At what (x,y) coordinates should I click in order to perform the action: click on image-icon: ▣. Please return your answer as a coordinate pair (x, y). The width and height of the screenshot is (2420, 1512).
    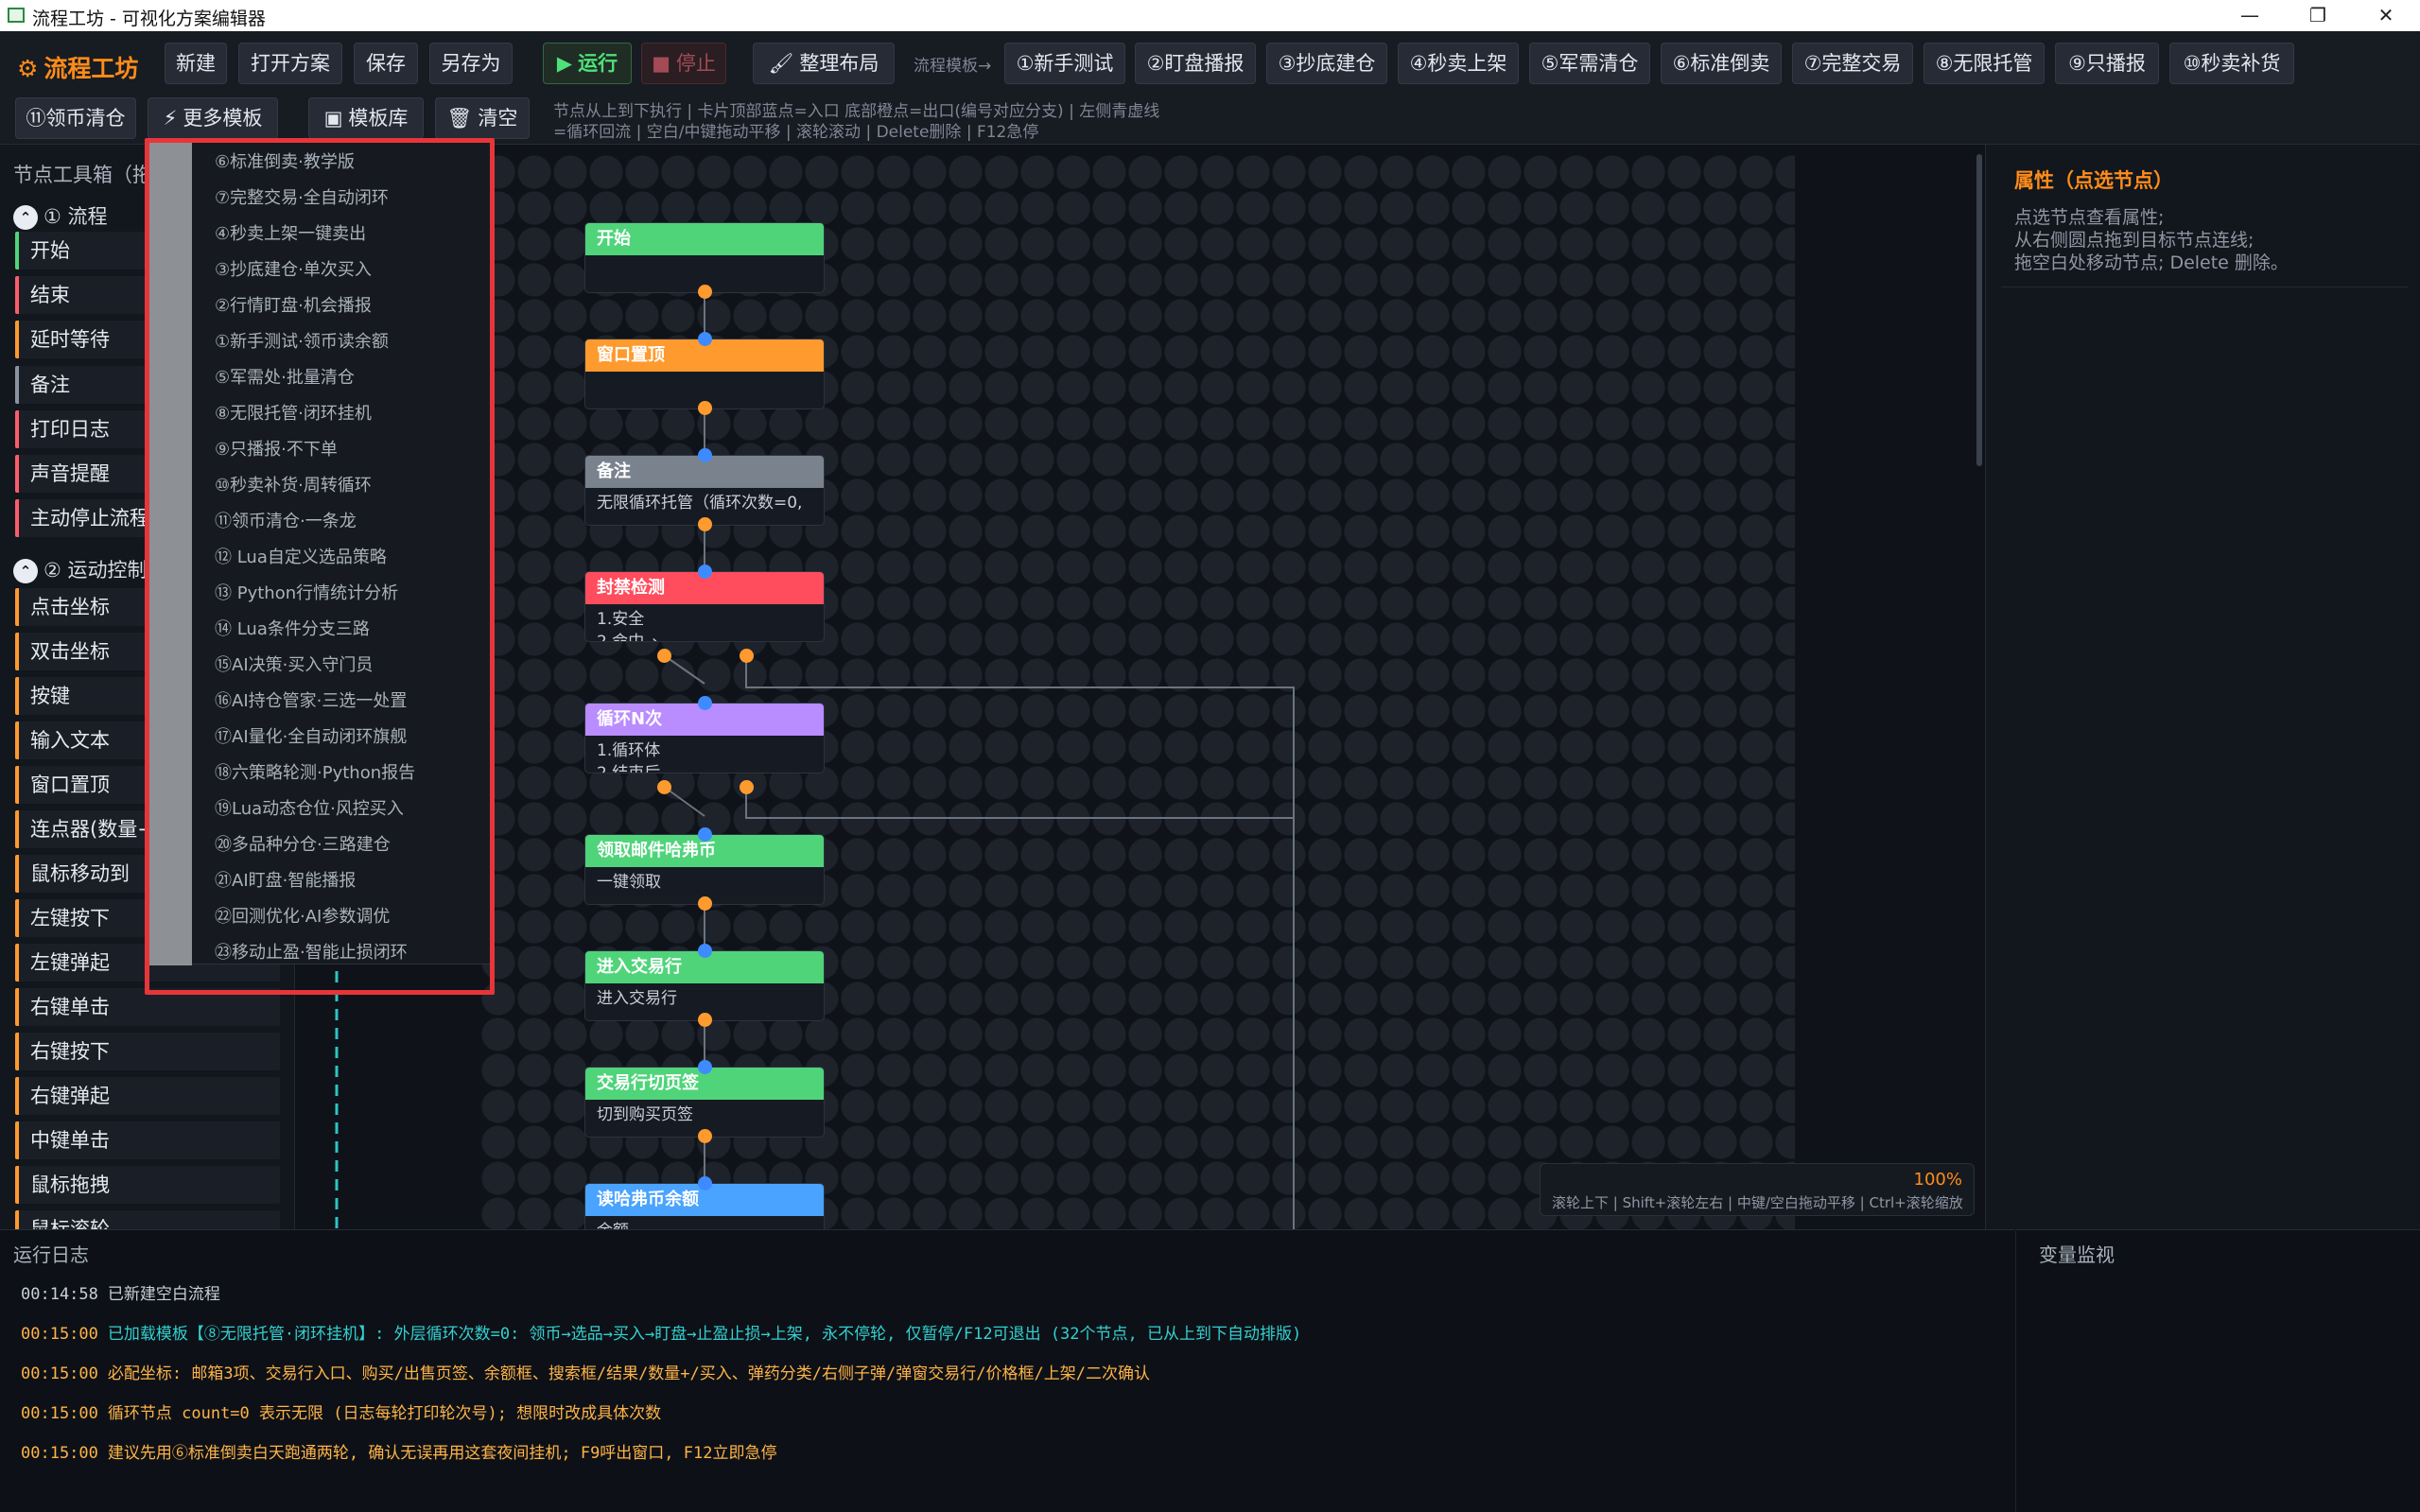
    Looking at the image, I should click on (333, 118).